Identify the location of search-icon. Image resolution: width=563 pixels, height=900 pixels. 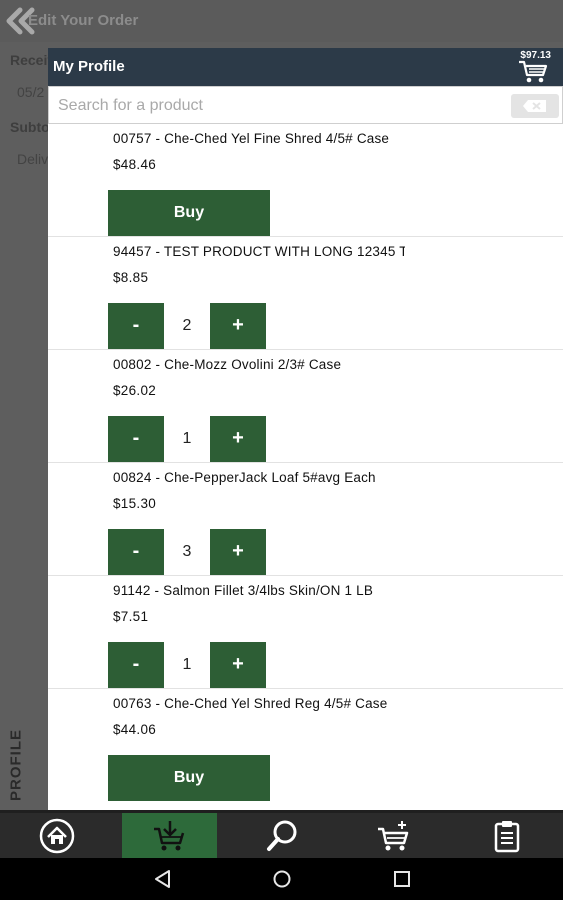
(281, 835).